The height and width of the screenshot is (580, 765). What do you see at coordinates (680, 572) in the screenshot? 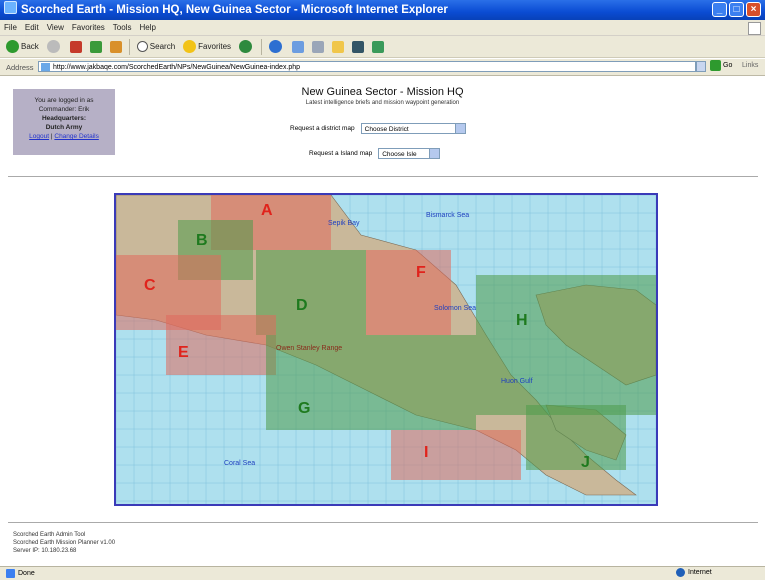
I see `internet-globe-icon` at bounding box center [680, 572].